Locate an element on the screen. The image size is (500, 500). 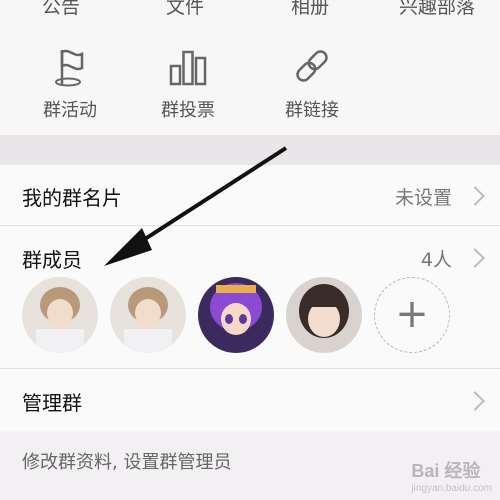
top-entries-row: 公告 文件 相册 兴趣部落 is located at coordinates (250, 11).